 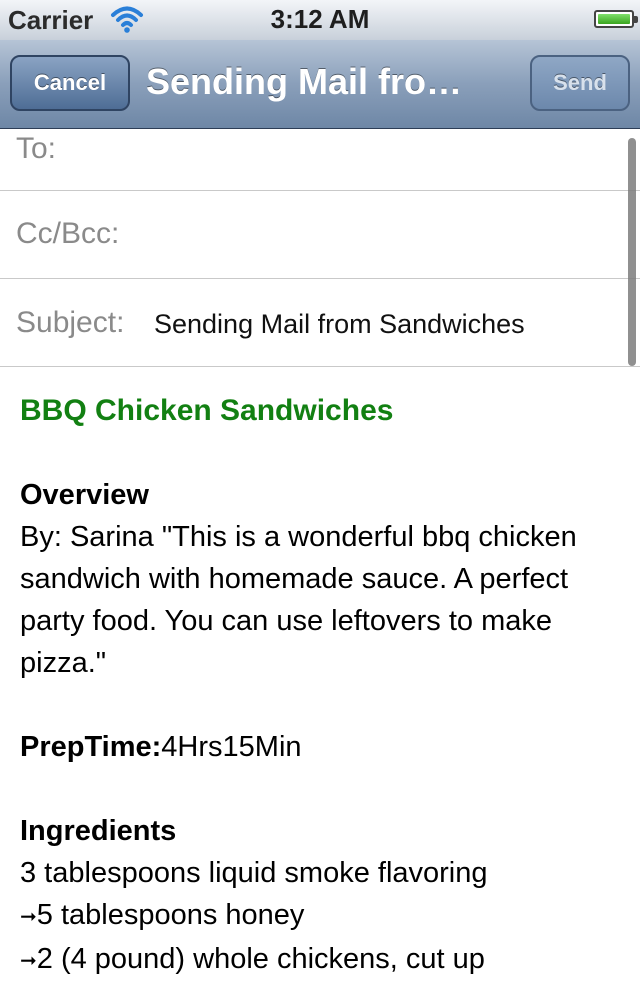 I want to click on battery-icon, so click(x=616, y=19).